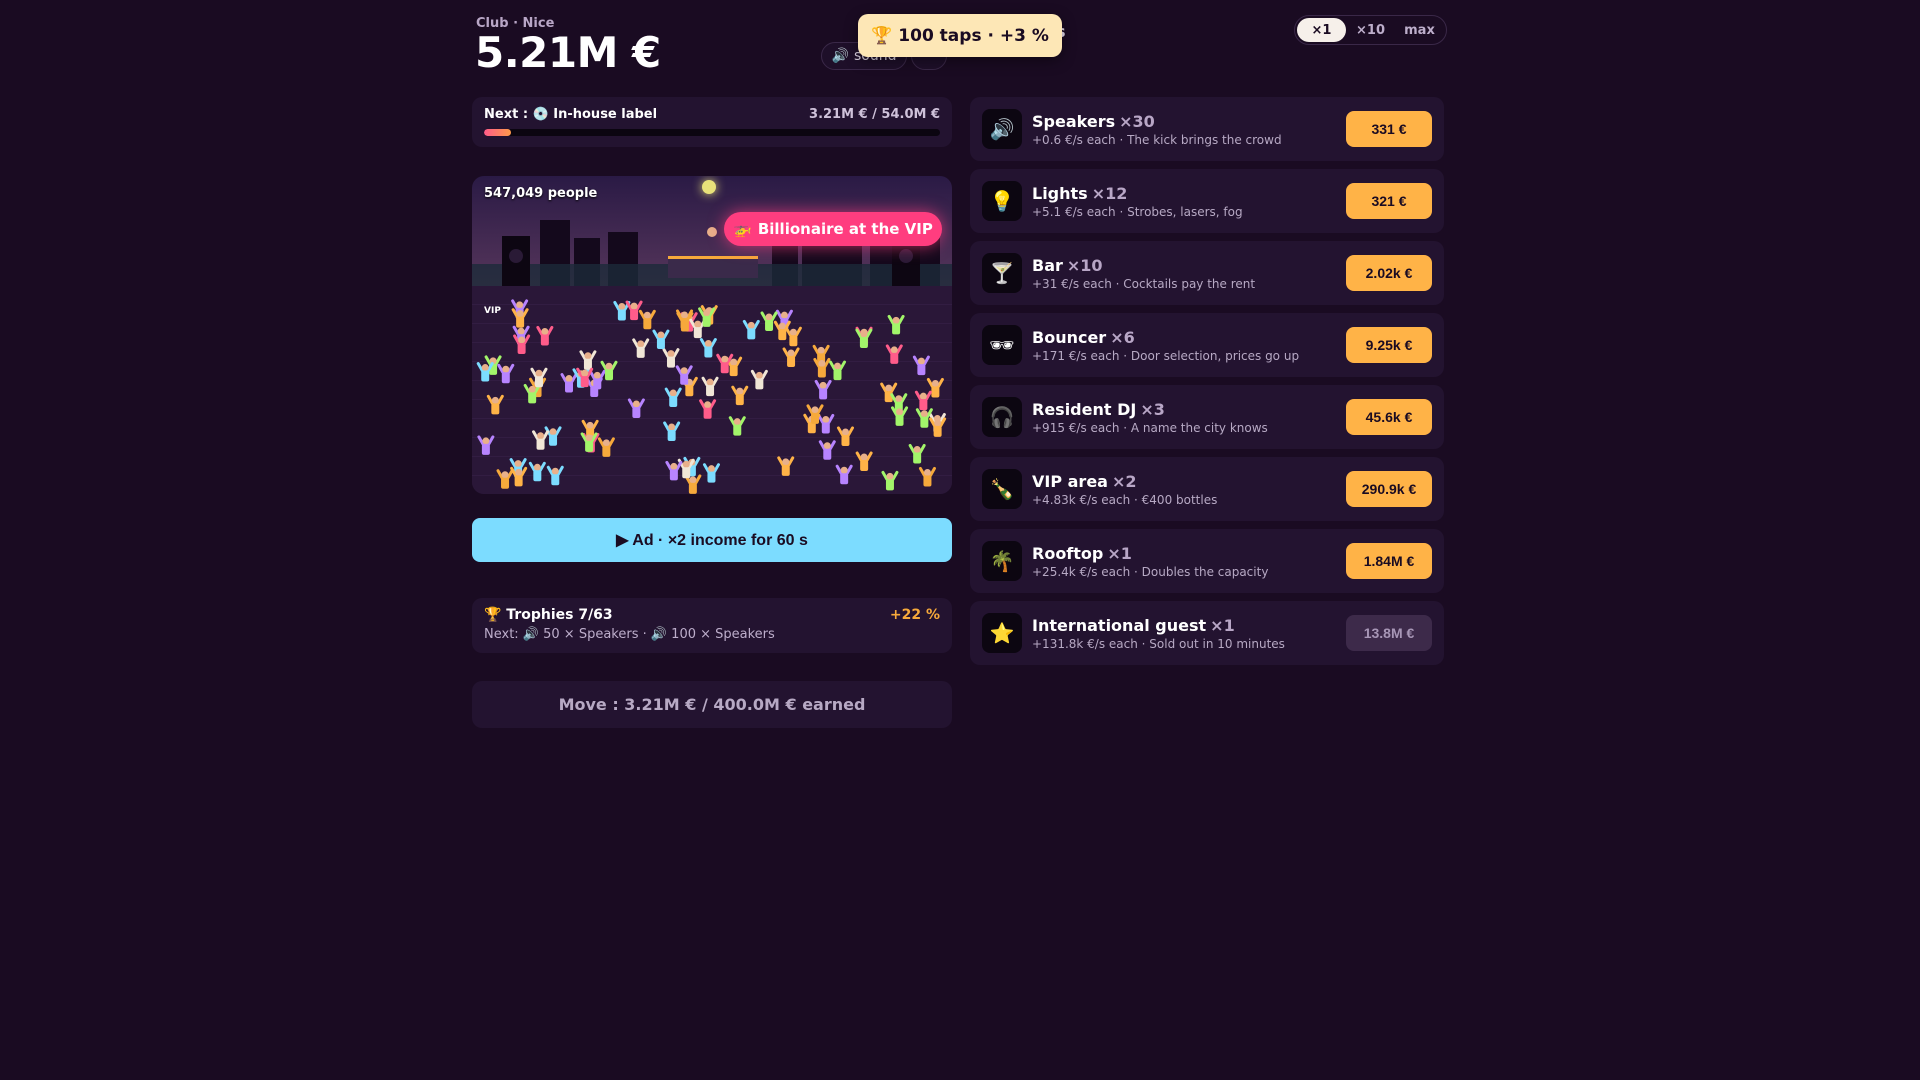 Image resolution: width=1920 pixels, height=1080 pixels. What do you see at coordinates (1002, 633) in the screenshot?
I see `star-icon: ⭐` at bounding box center [1002, 633].